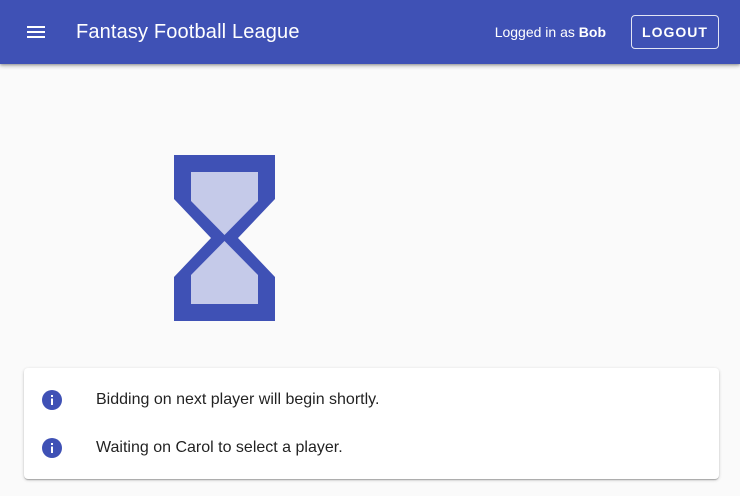 Image resolution: width=740 pixels, height=496 pixels. I want to click on logged-in-prefix: Logged in as, so click(534, 32).